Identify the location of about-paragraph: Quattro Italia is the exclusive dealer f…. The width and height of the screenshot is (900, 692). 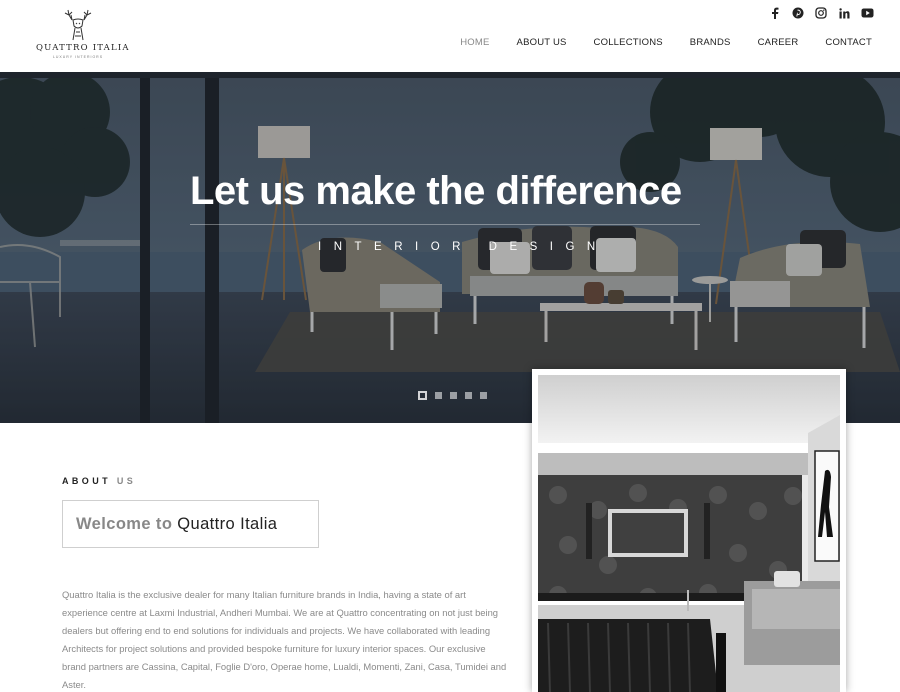
(284, 639).